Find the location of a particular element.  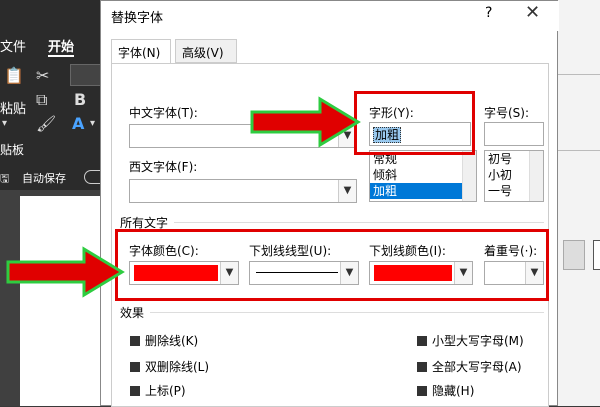

list-item: 加粗 is located at coordinates (423, 191).